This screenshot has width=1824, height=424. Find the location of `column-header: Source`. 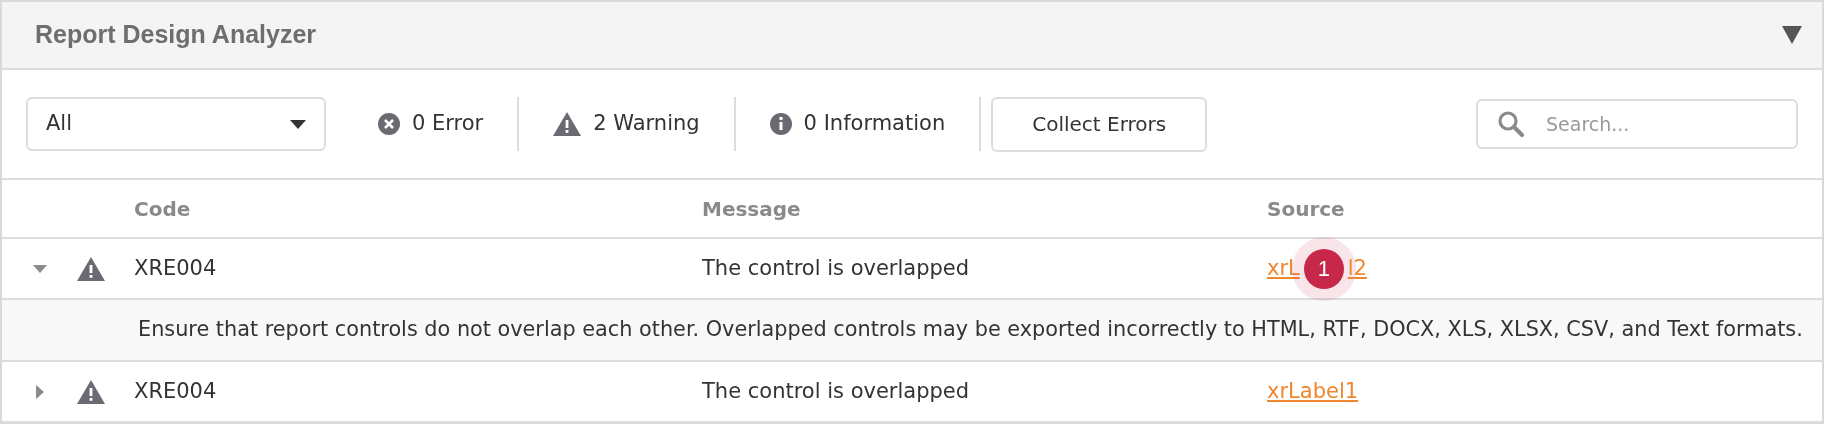

column-header: Source is located at coordinates (1306, 208).